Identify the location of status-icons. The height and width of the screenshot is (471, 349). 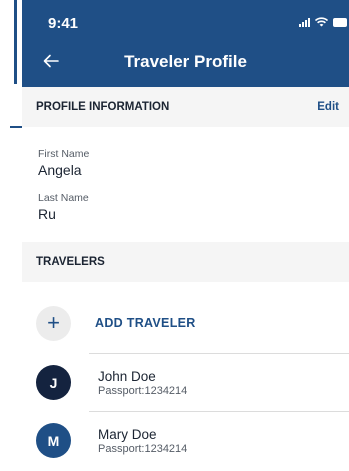
(323, 22).